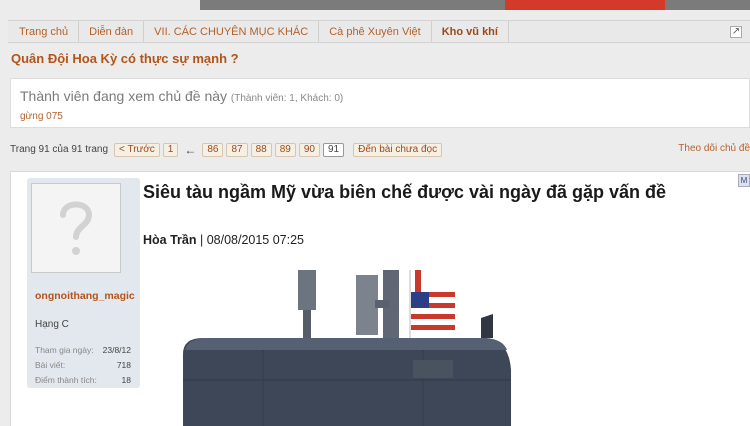 Image resolution: width=750 pixels, height=426 pixels. I want to click on byline-date: | 08/08/2015 07:25, so click(250, 240).